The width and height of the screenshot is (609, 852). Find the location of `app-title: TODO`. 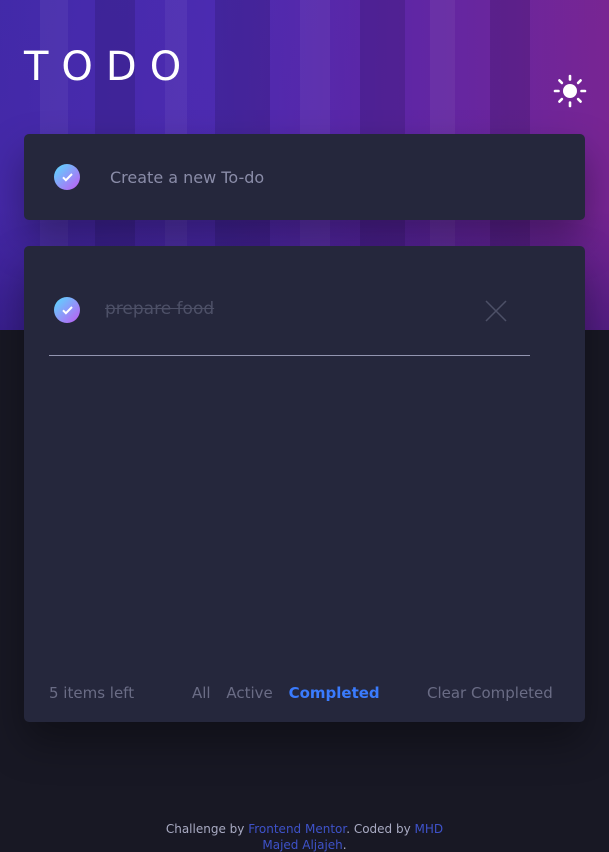

app-title: TODO is located at coordinates (109, 67).